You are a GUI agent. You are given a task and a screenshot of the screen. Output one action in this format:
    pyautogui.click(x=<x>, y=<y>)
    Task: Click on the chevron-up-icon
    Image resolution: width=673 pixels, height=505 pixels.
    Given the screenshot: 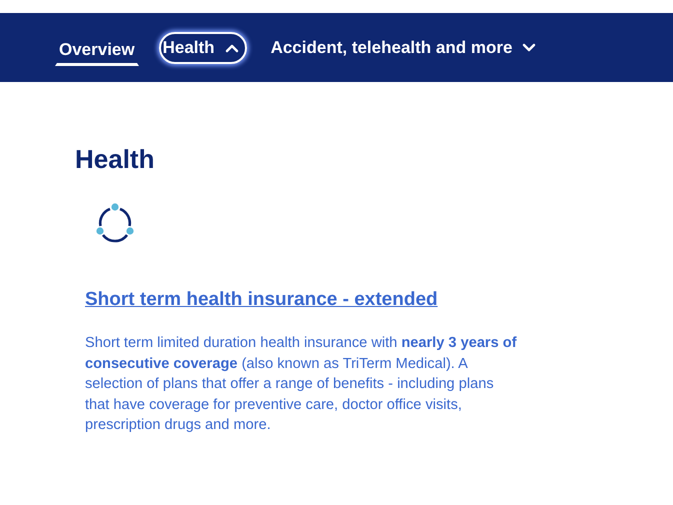 What is the action you would take?
    pyautogui.click(x=231, y=47)
    